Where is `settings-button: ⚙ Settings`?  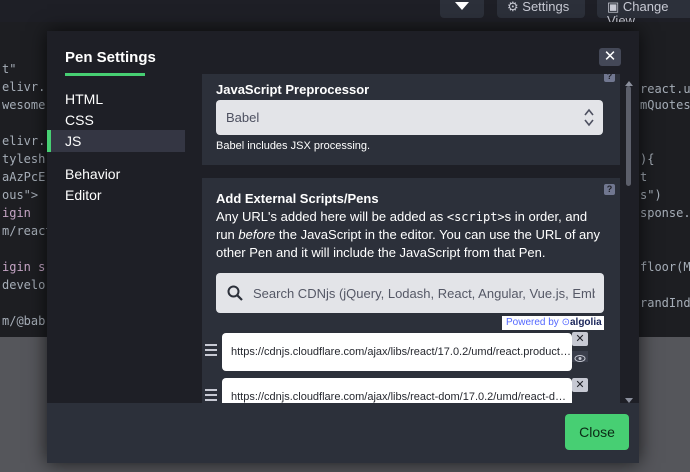 settings-button: ⚙ Settings is located at coordinates (541, 9).